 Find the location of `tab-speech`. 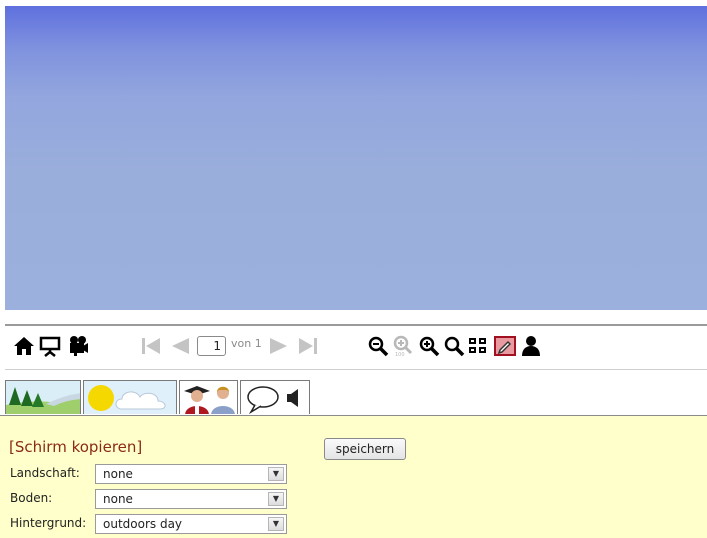

tab-speech is located at coordinates (275, 397).